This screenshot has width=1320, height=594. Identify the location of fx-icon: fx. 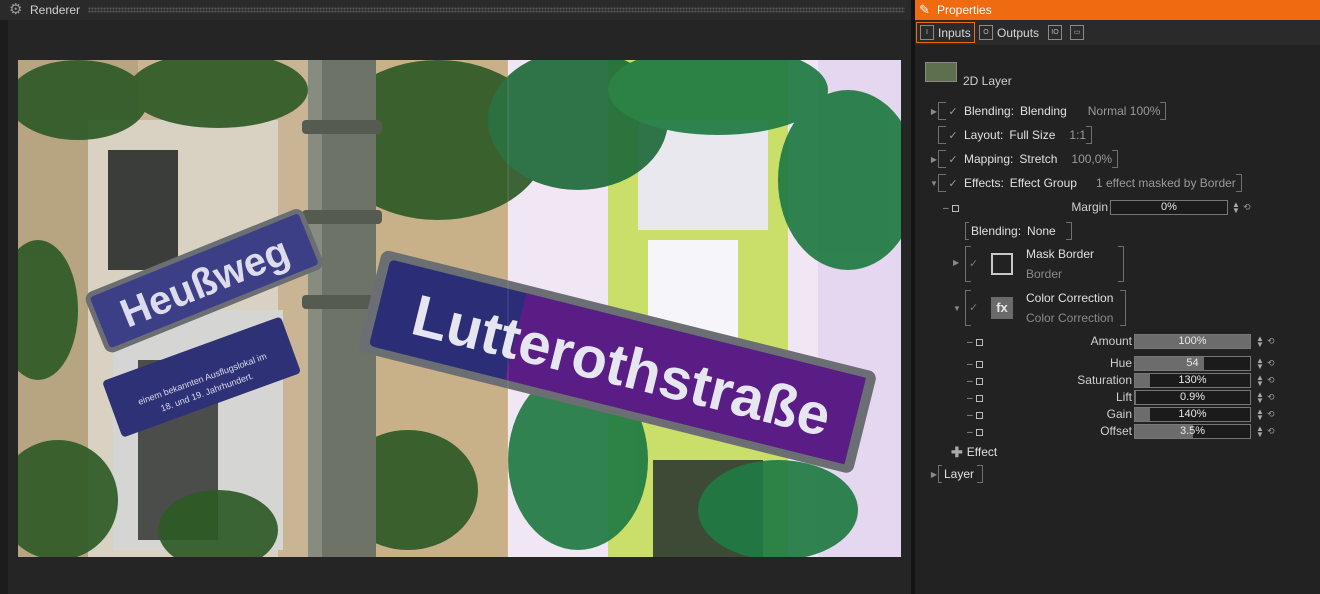
(1002, 308).